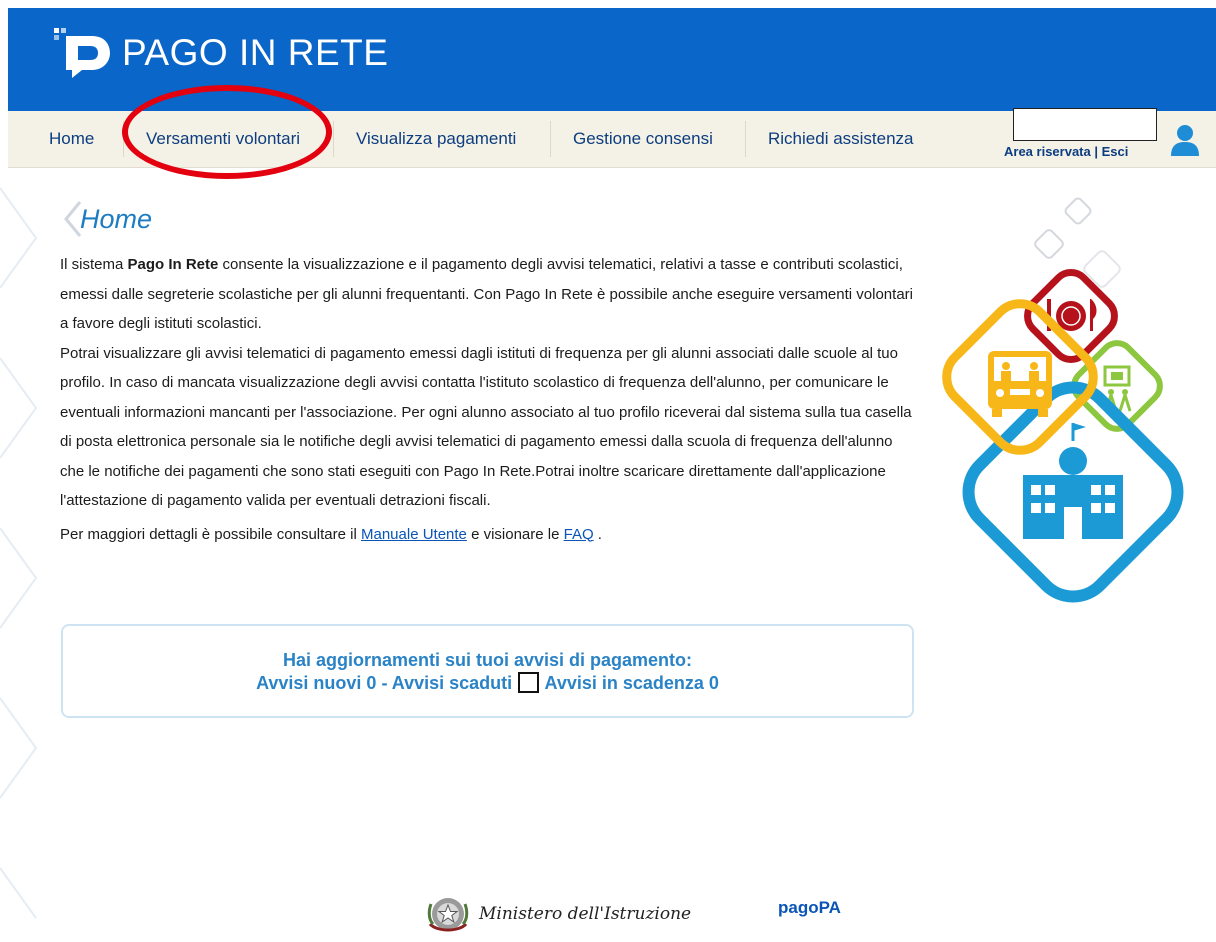  Describe the element at coordinates (1185, 140) in the screenshot. I see `user-icon` at that location.